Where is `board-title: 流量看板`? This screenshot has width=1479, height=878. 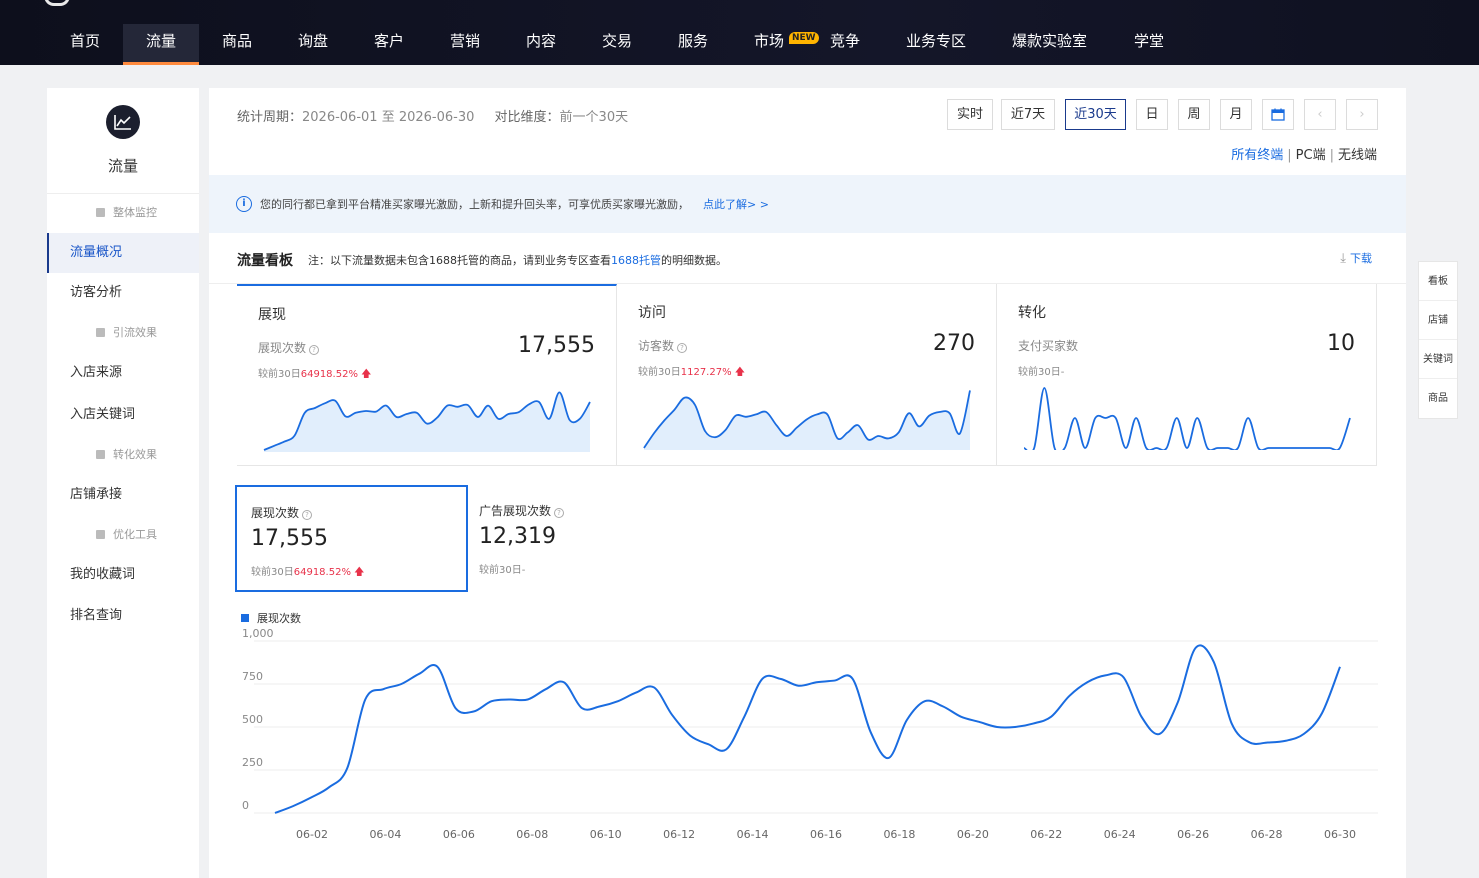 board-title: 流量看板 is located at coordinates (265, 261).